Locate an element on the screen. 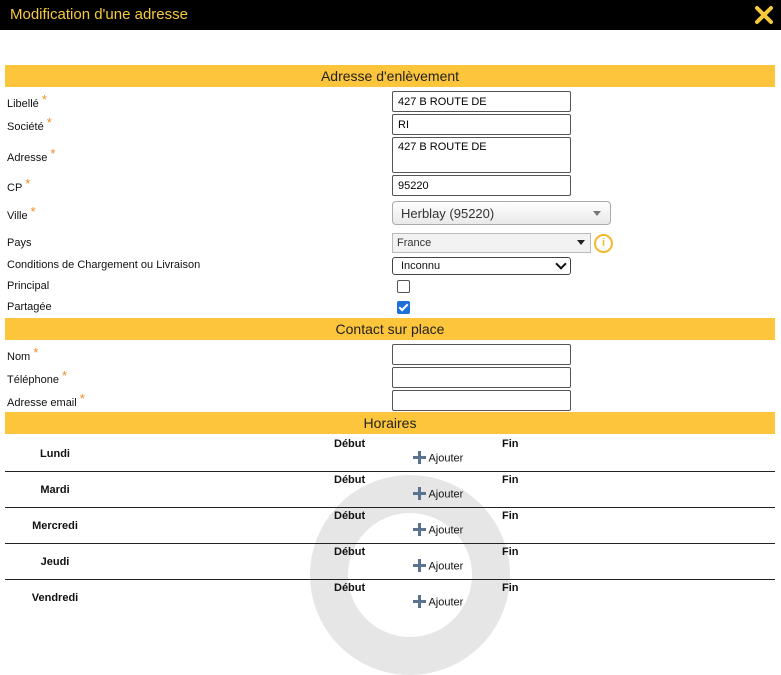  day-label: Mardi is located at coordinates (55, 490).